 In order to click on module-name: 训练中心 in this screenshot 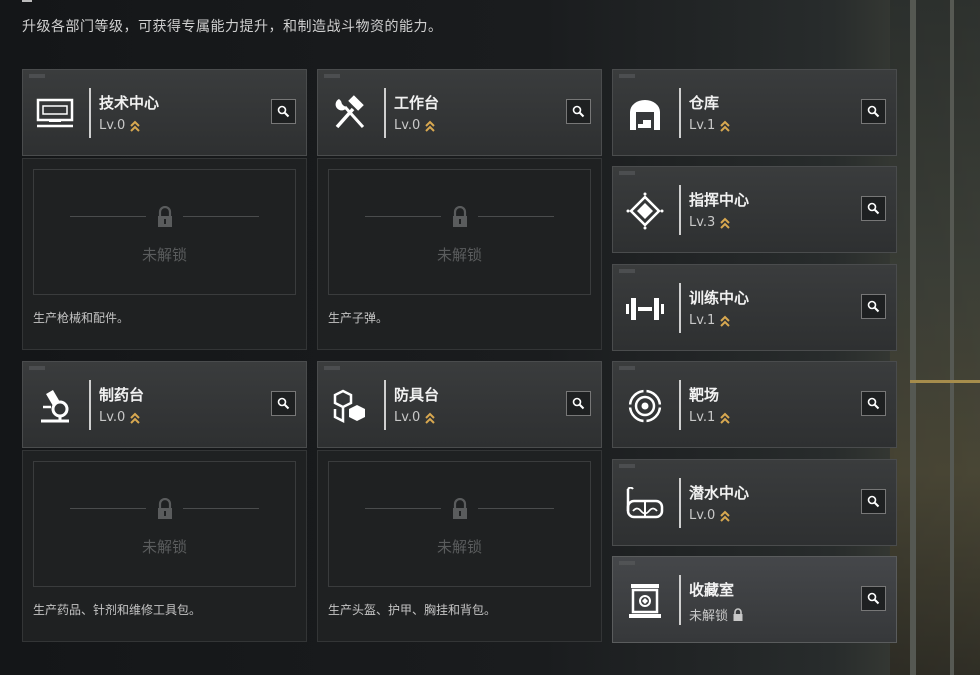, I will do `click(719, 298)`.